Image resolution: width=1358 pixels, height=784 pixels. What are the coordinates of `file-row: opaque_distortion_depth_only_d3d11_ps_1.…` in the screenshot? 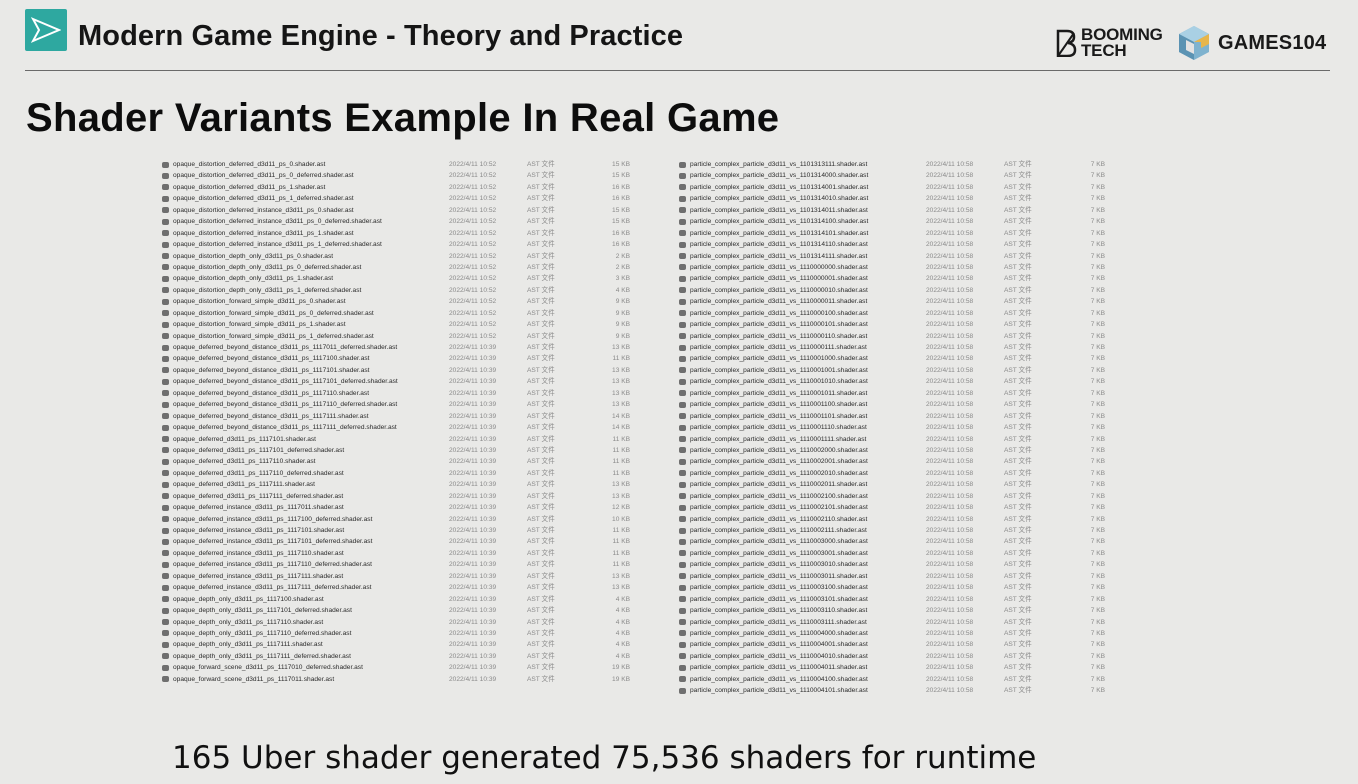 It's located at (412, 278).